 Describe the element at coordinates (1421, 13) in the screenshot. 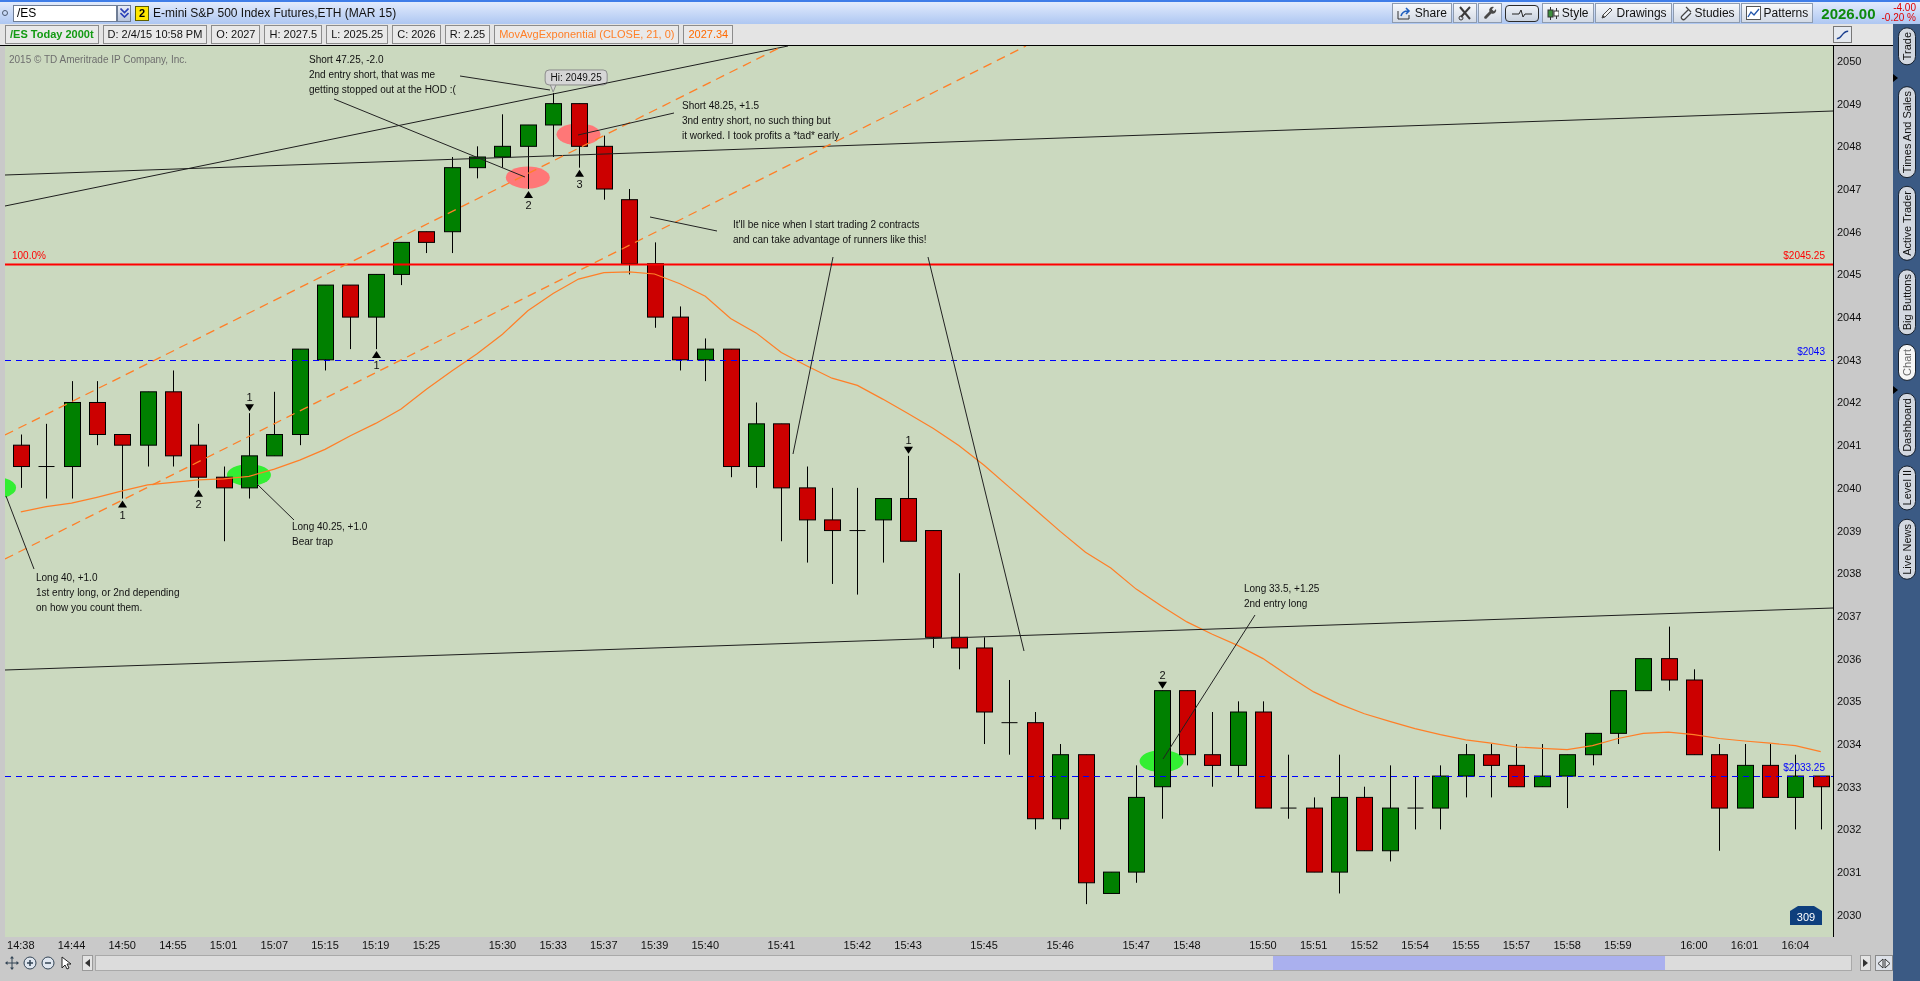

I see `share-button: Share` at that location.